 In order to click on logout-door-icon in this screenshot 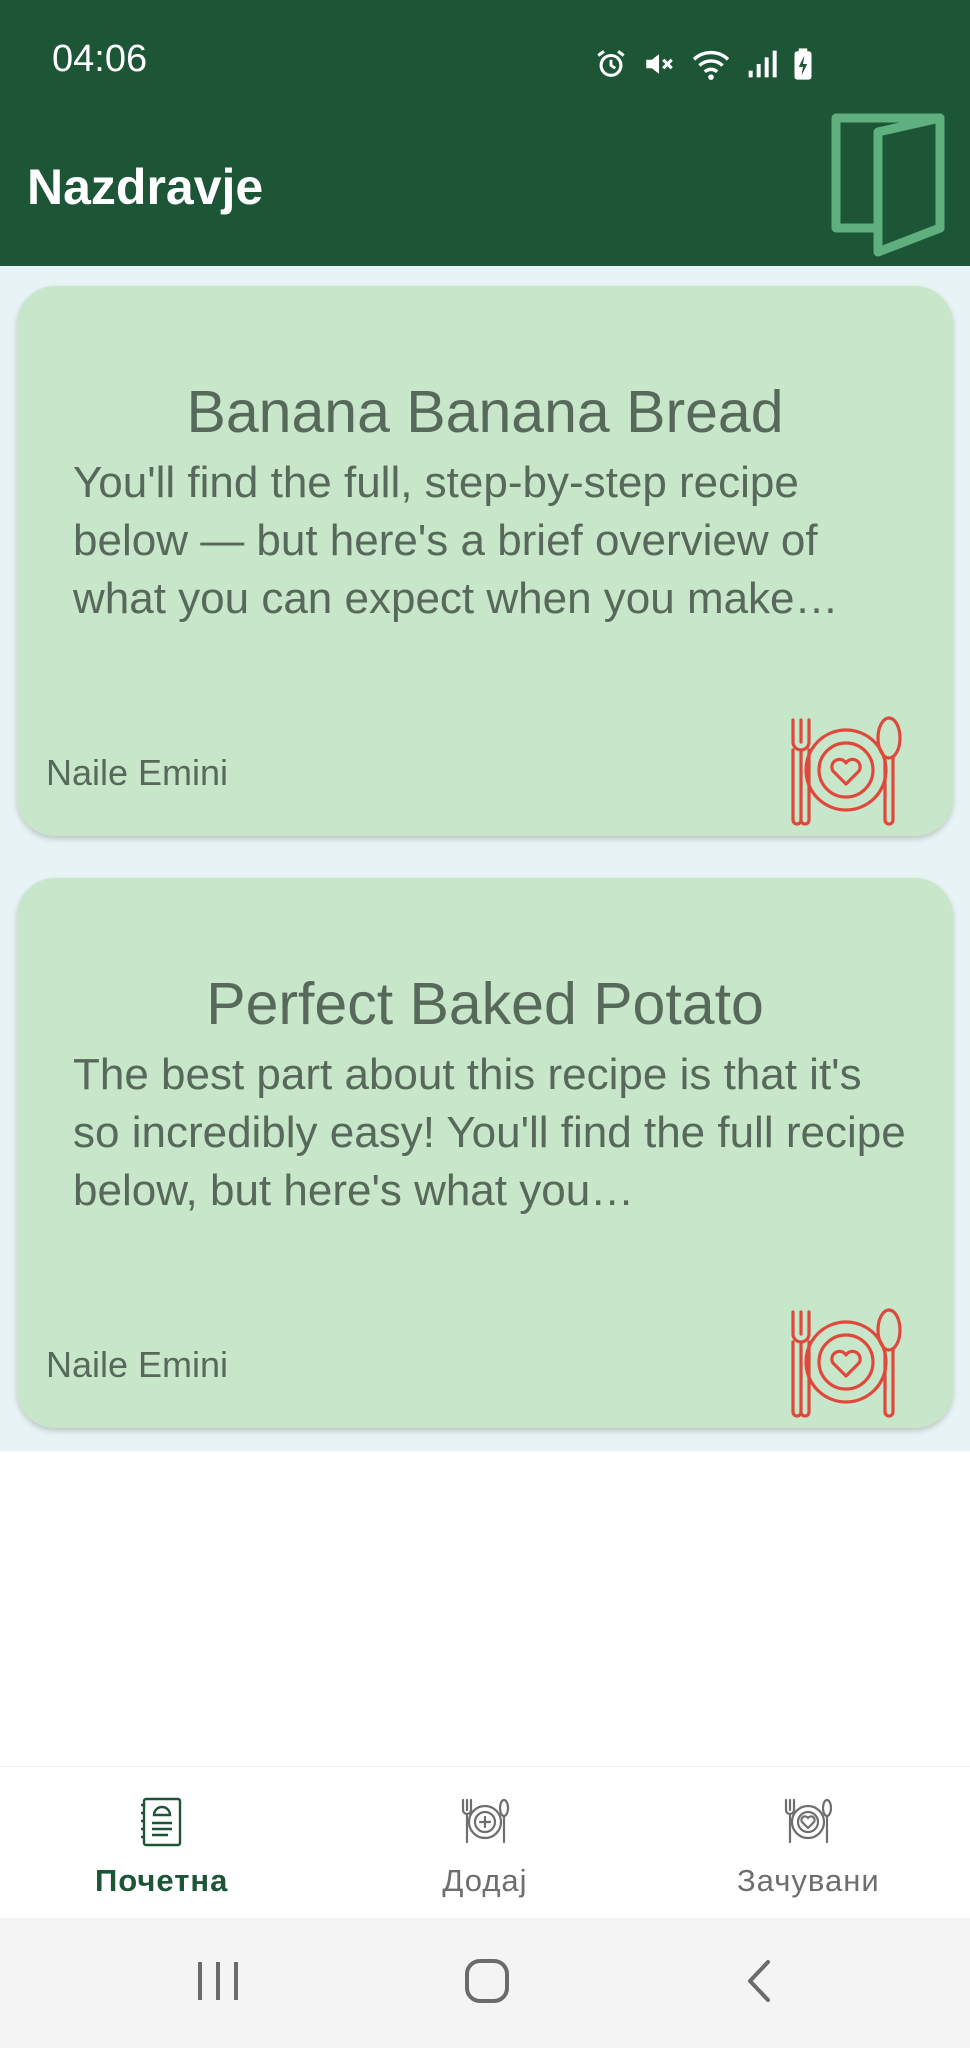, I will do `click(888, 185)`.